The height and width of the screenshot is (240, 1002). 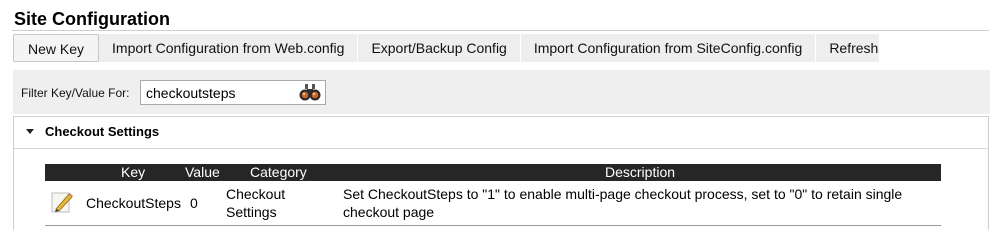 What do you see at coordinates (439, 48) in the screenshot?
I see `export-backup-config-button: Export/Backup Config` at bounding box center [439, 48].